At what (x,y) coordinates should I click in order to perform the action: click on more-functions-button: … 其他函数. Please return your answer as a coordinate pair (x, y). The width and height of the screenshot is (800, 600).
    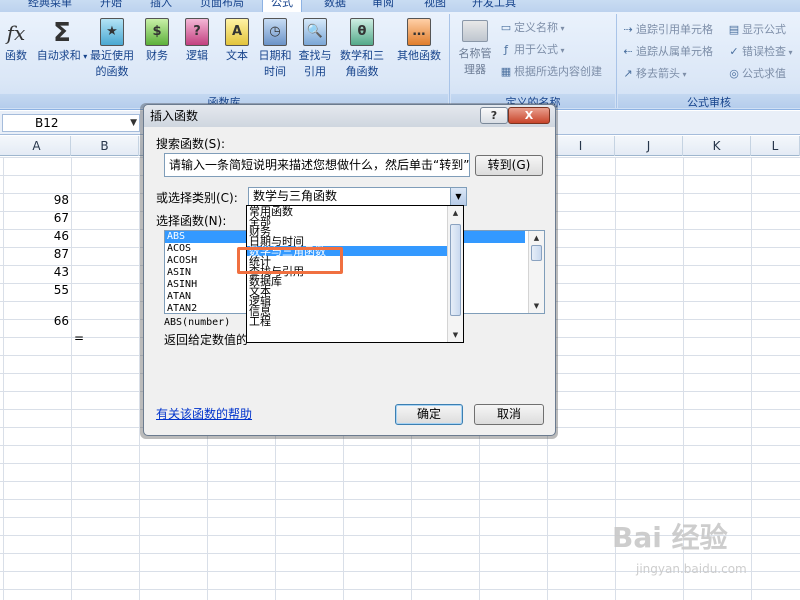
    Looking at the image, I should click on (419, 41).